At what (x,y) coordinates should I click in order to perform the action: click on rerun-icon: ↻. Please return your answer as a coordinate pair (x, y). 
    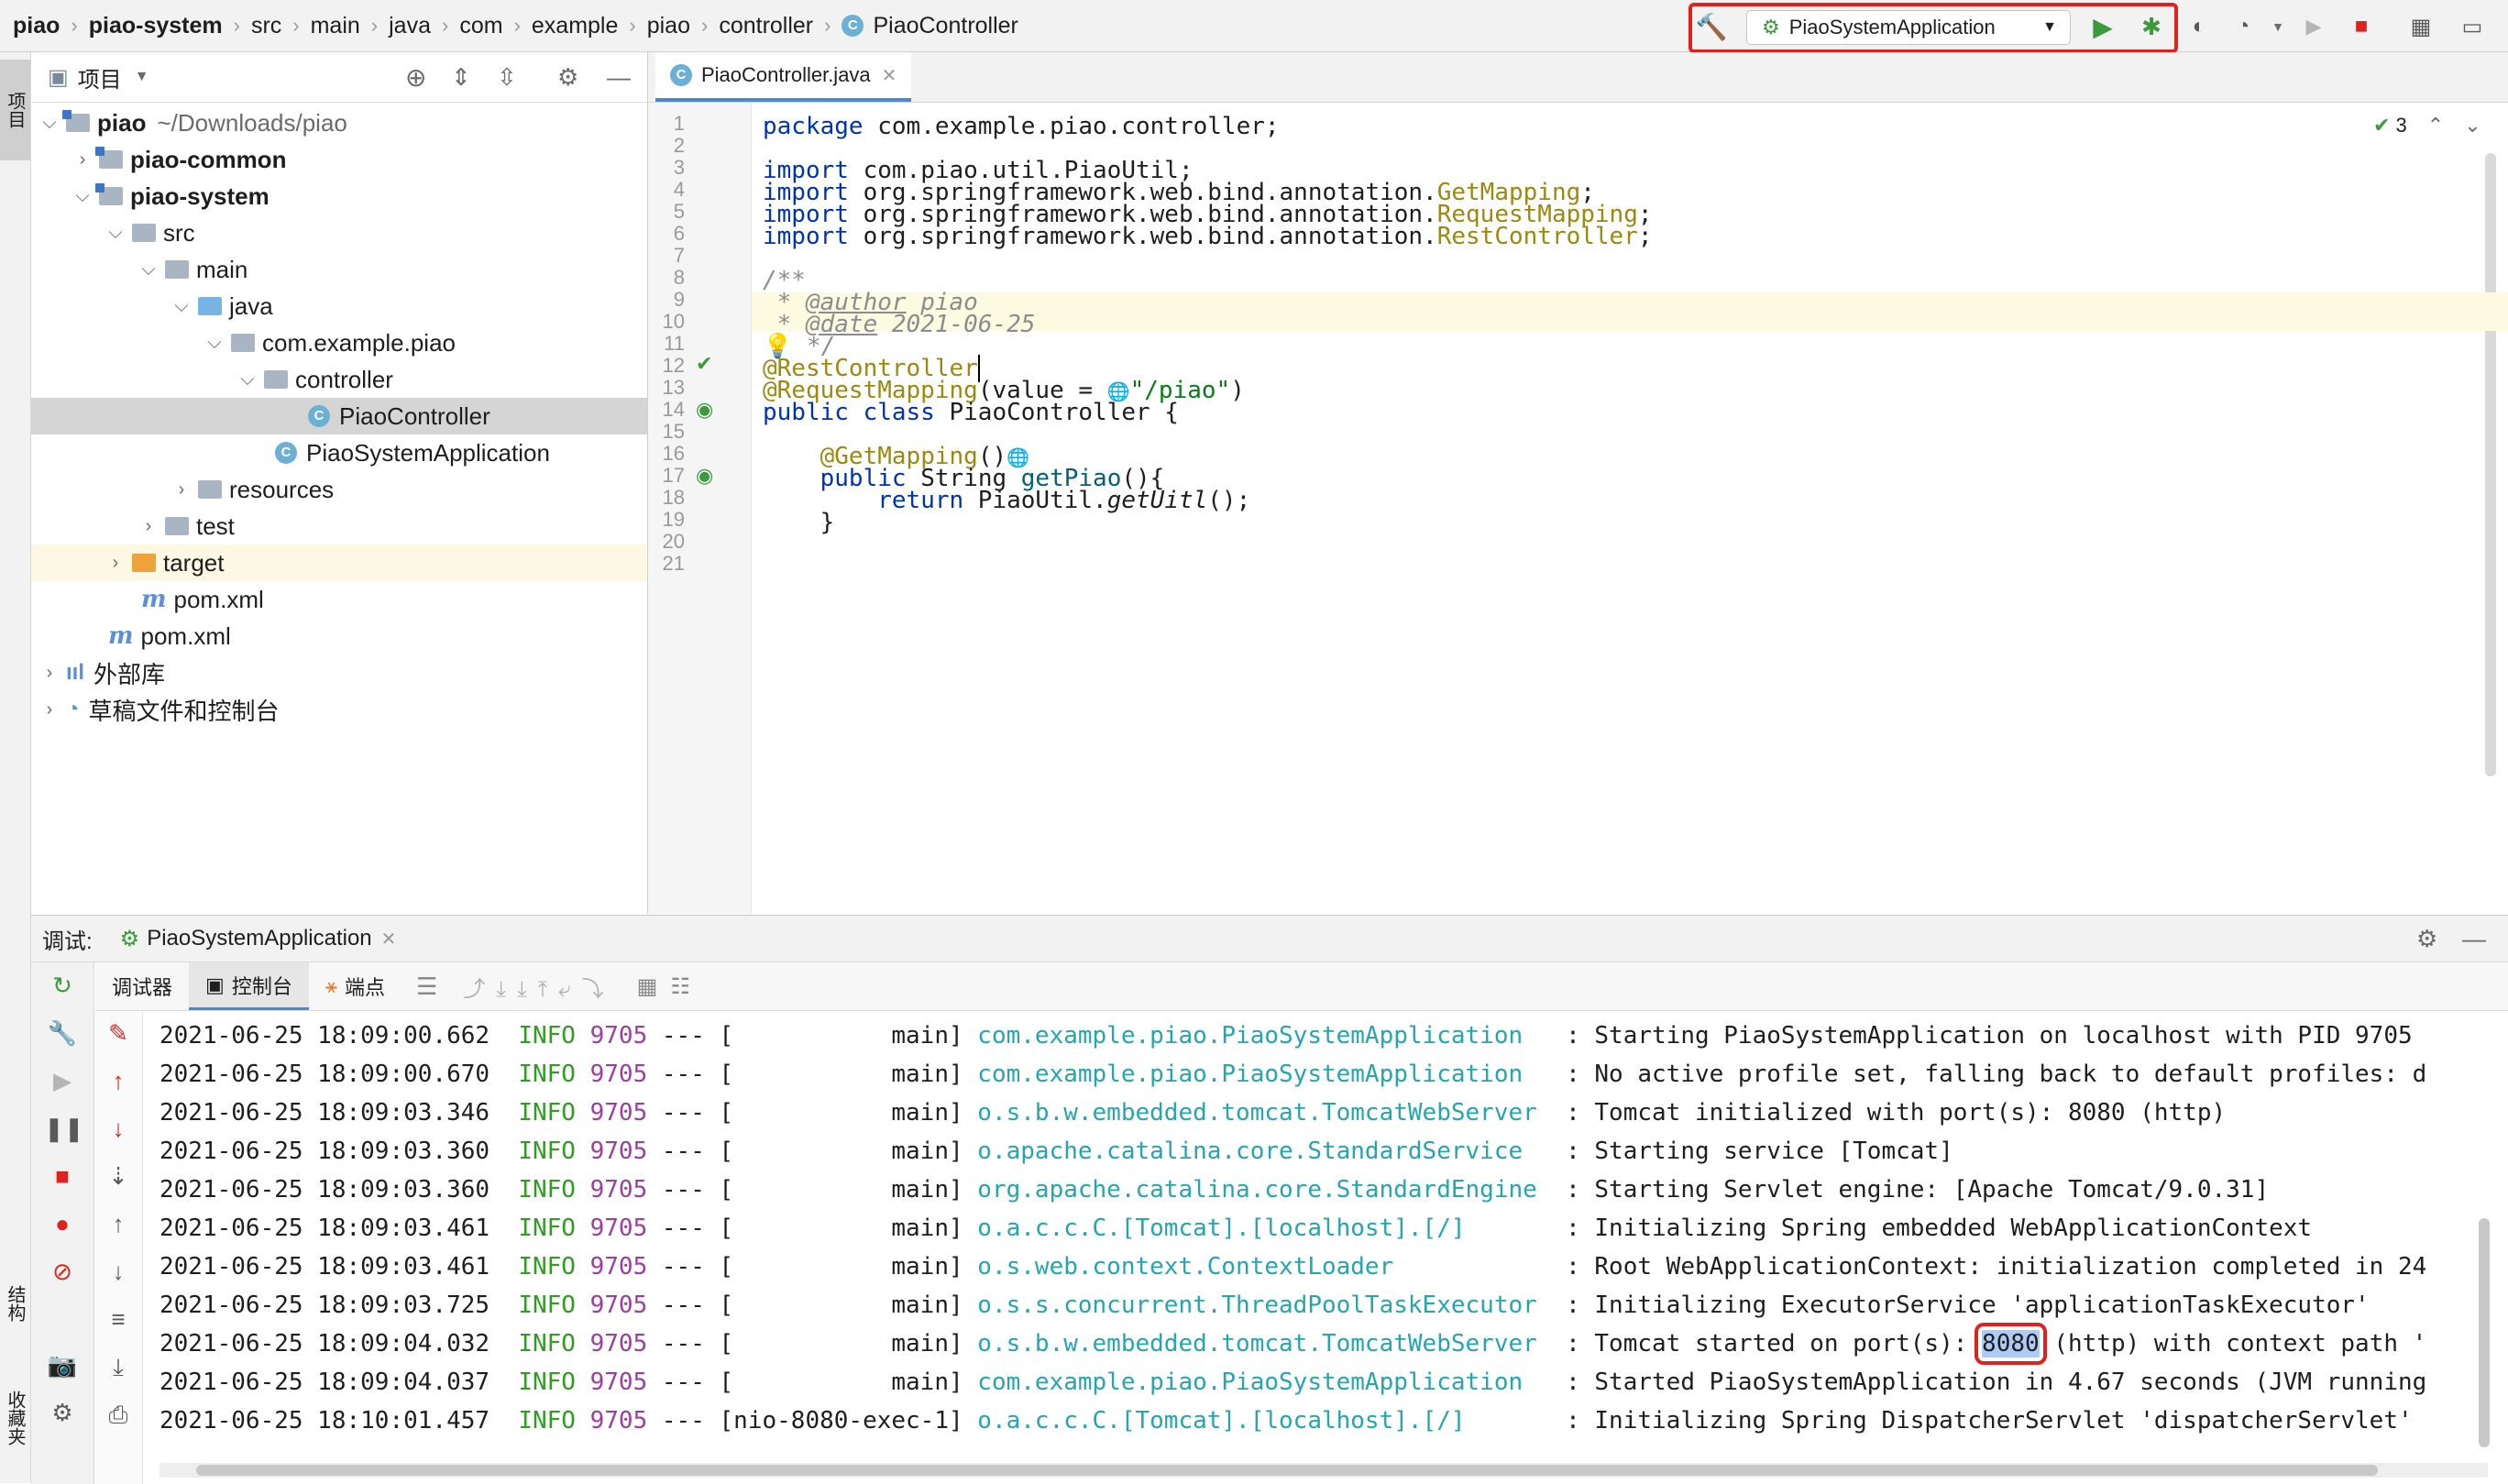
    Looking at the image, I should click on (62, 986).